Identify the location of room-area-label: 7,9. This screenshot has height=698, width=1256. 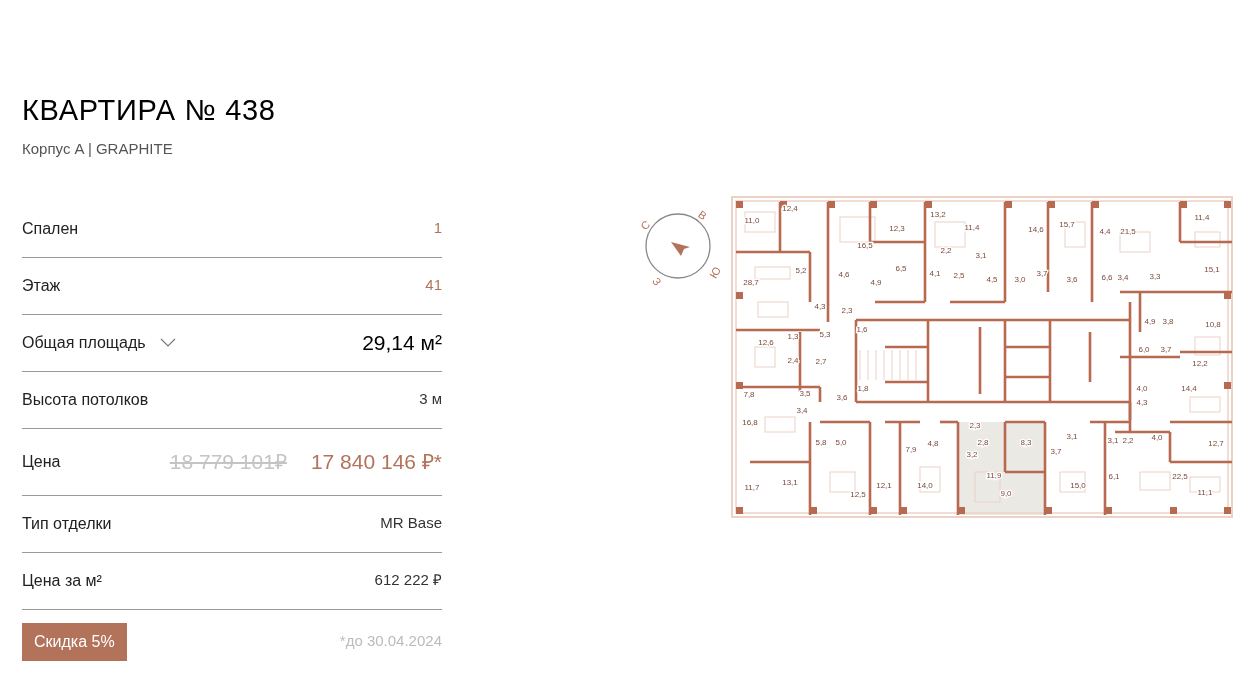
(911, 449).